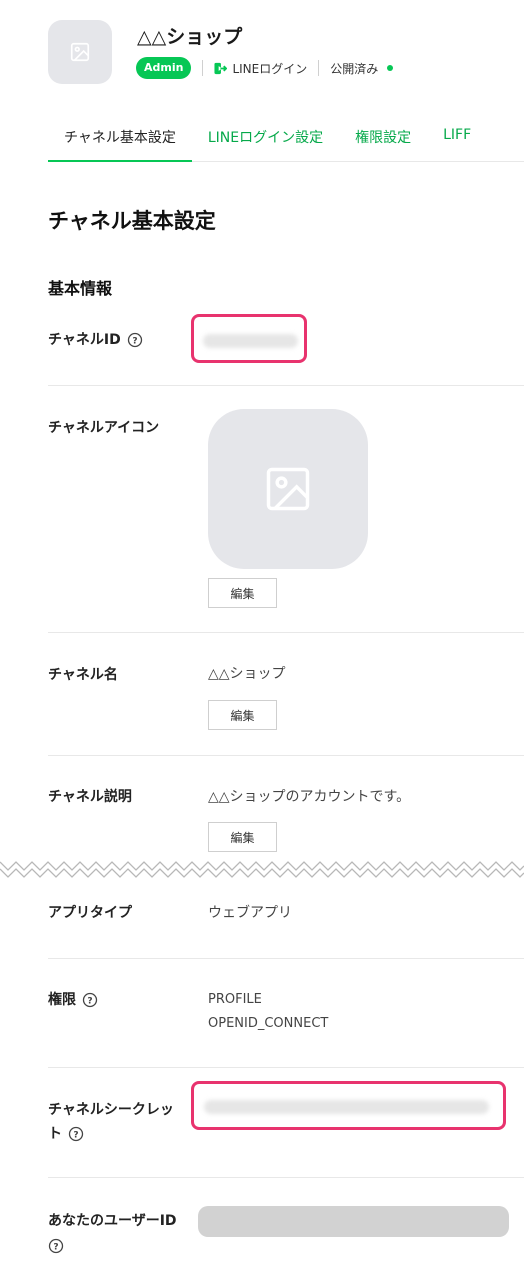 This screenshot has width=524, height=1273. I want to click on channel-icon-label: チャネルアイコン, so click(104, 428).